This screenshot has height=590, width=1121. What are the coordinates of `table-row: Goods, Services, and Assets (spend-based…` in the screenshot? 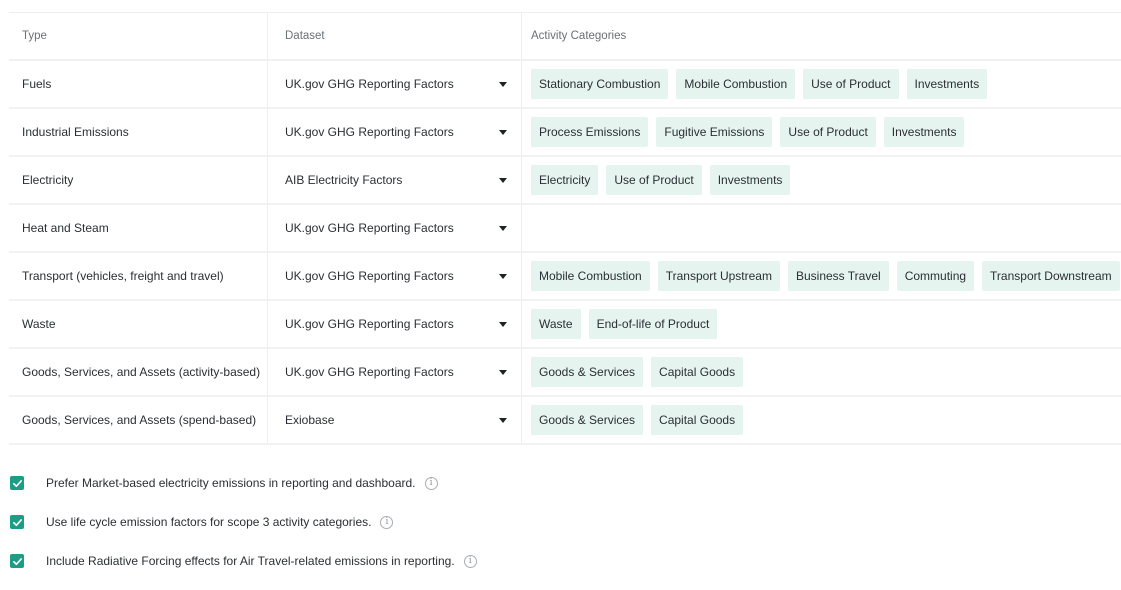 It's located at (565, 421).